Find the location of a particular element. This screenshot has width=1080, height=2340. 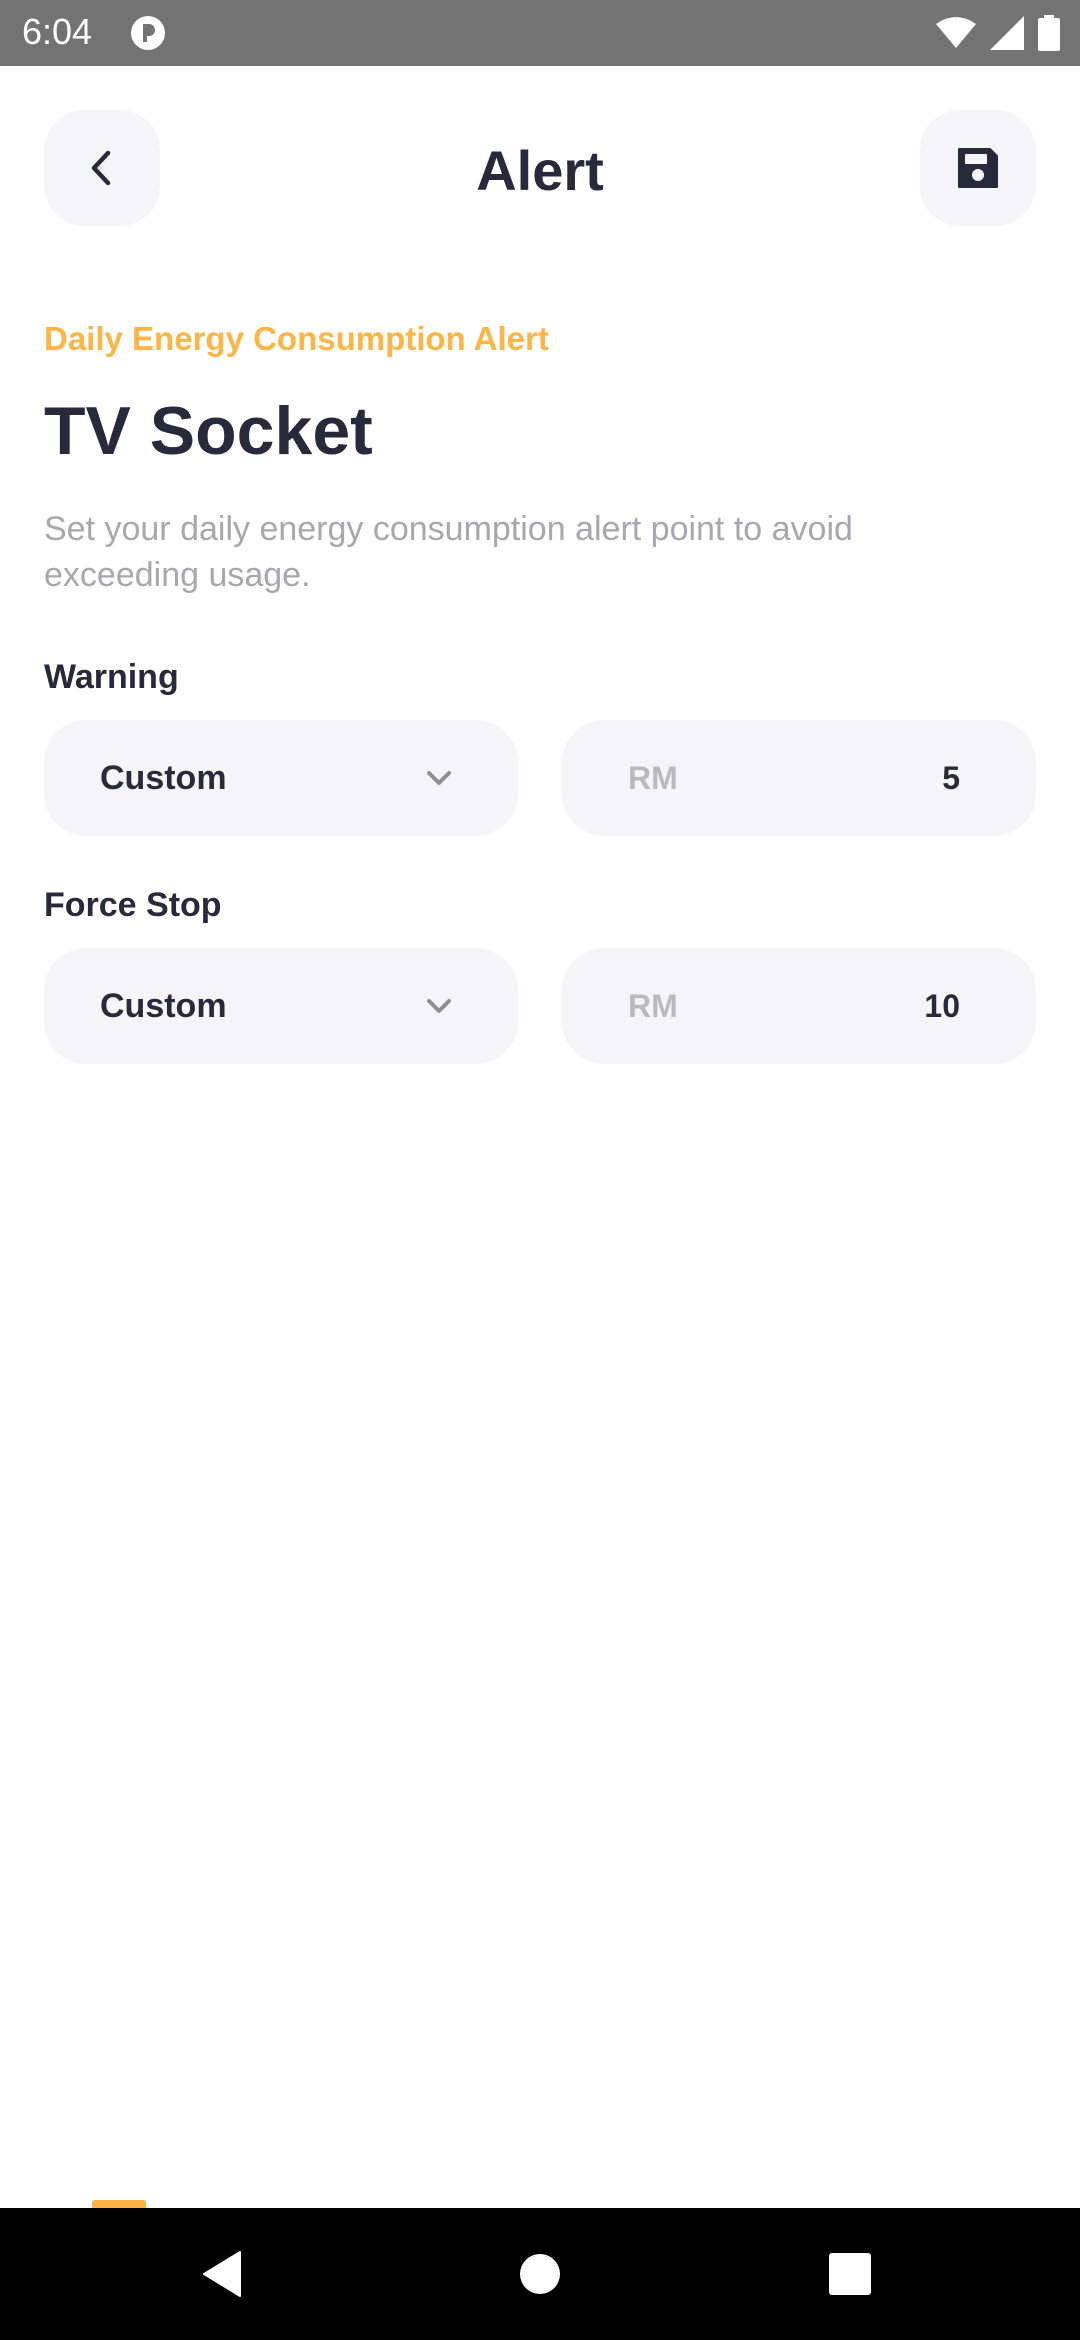

warning-mode-value: Custom is located at coordinates (163, 777).